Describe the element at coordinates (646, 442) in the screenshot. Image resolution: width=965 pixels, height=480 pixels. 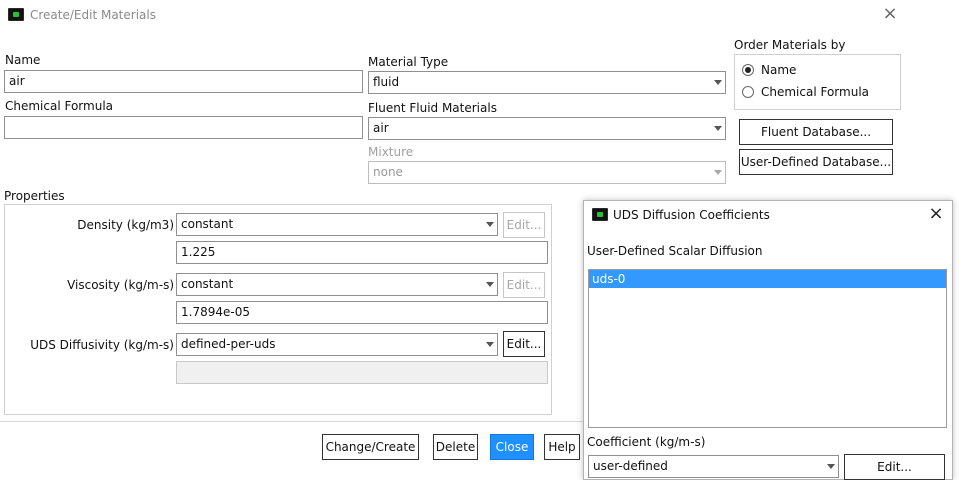
I see `coefficient-label: Coefficient (kg/m-s)` at that location.